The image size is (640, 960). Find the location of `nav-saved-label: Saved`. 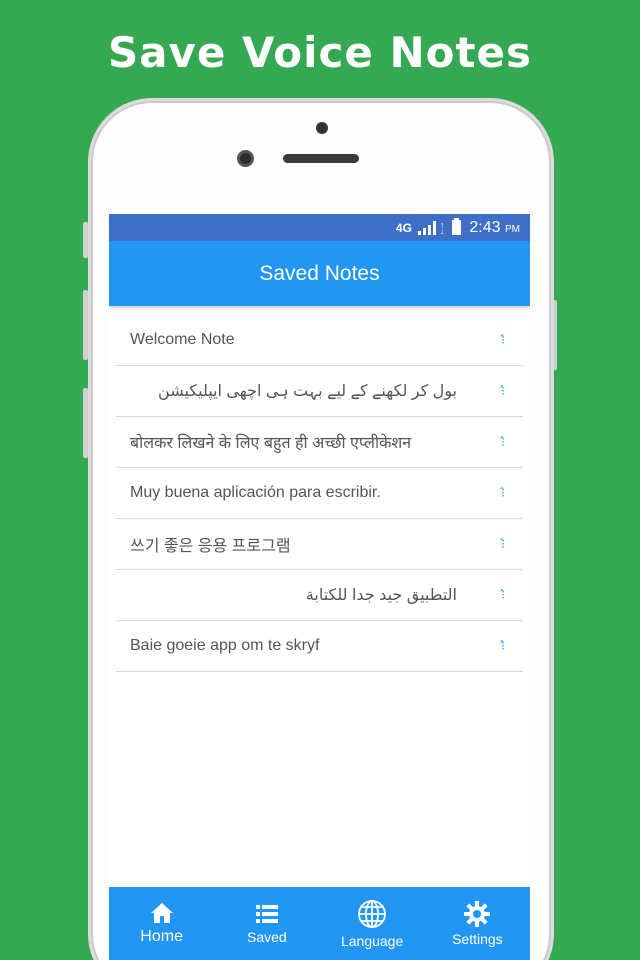

nav-saved-label: Saved is located at coordinates (267, 936).